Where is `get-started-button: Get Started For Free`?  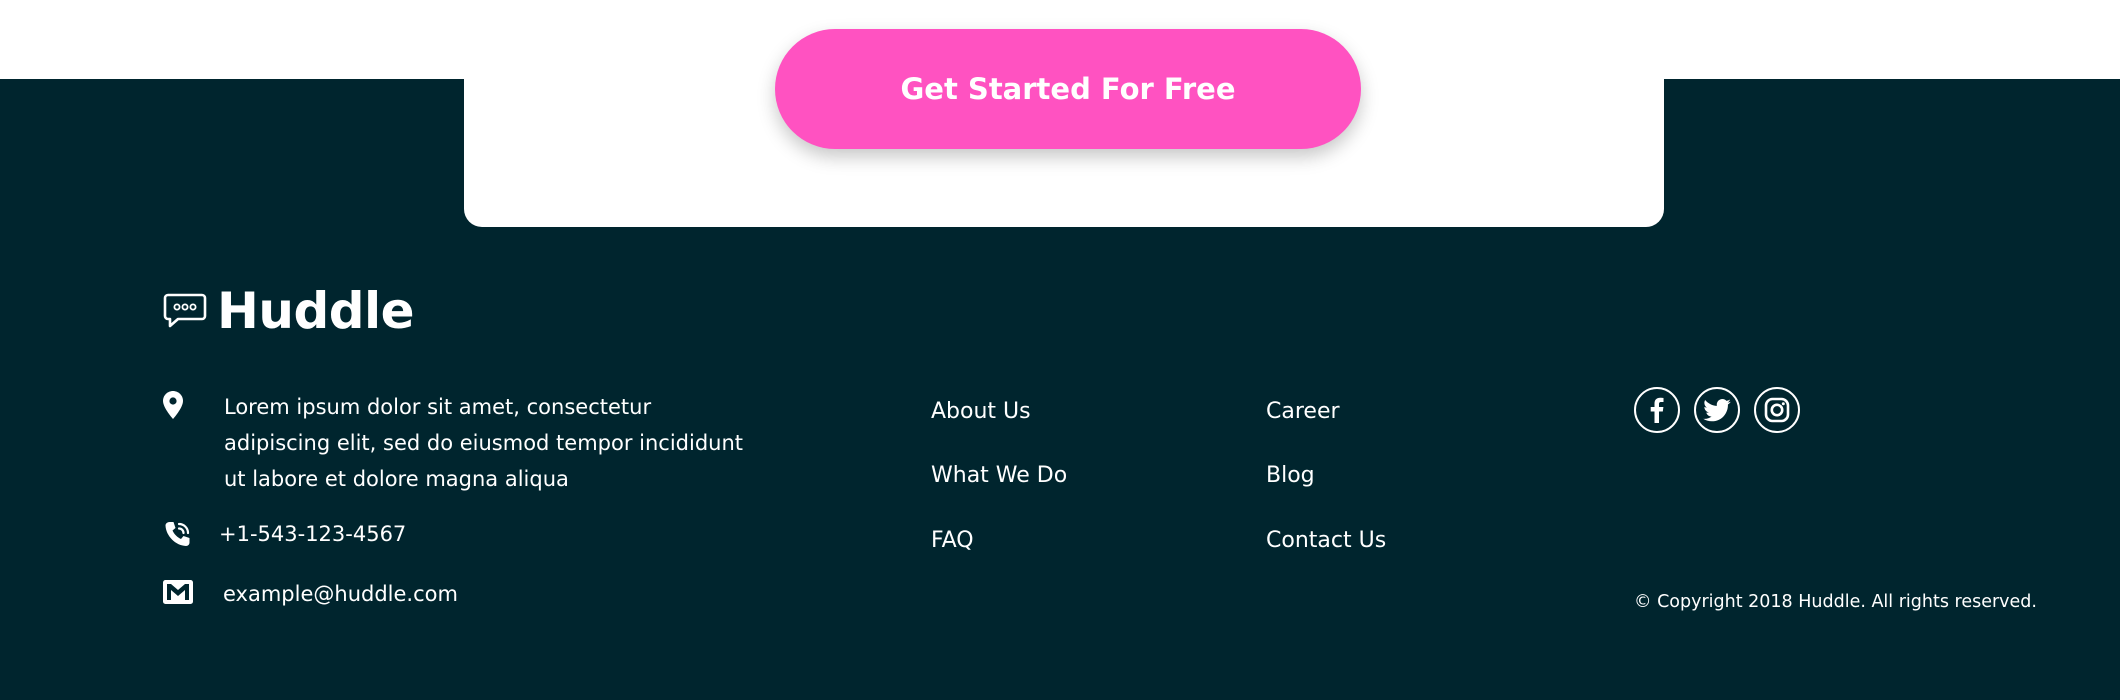
get-started-button: Get Started For Free is located at coordinates (1068, 89).